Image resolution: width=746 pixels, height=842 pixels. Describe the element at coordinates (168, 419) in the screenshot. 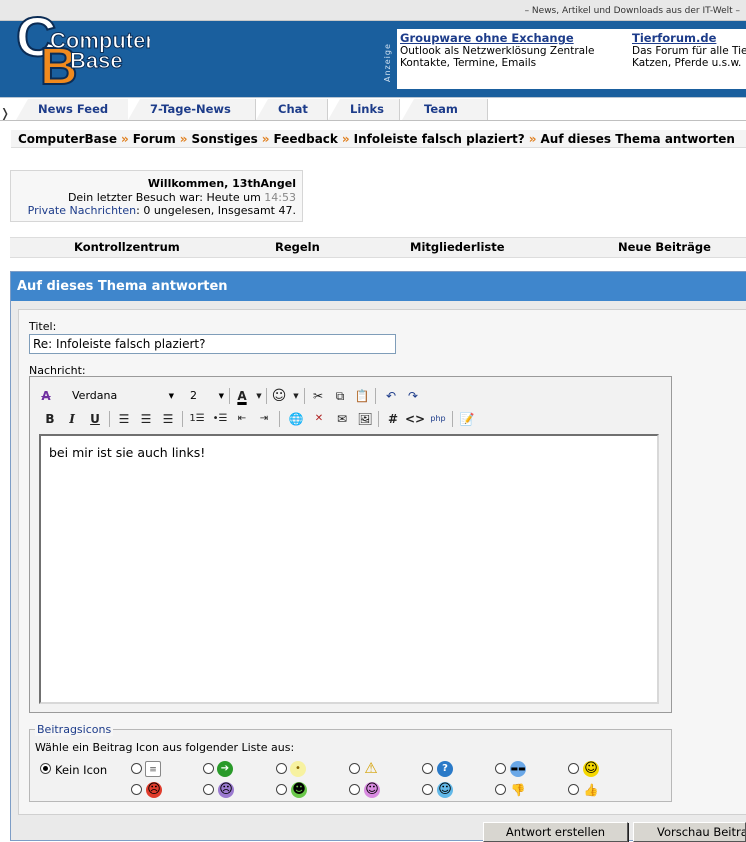

I see `align-right-icon: ☰` at that location.